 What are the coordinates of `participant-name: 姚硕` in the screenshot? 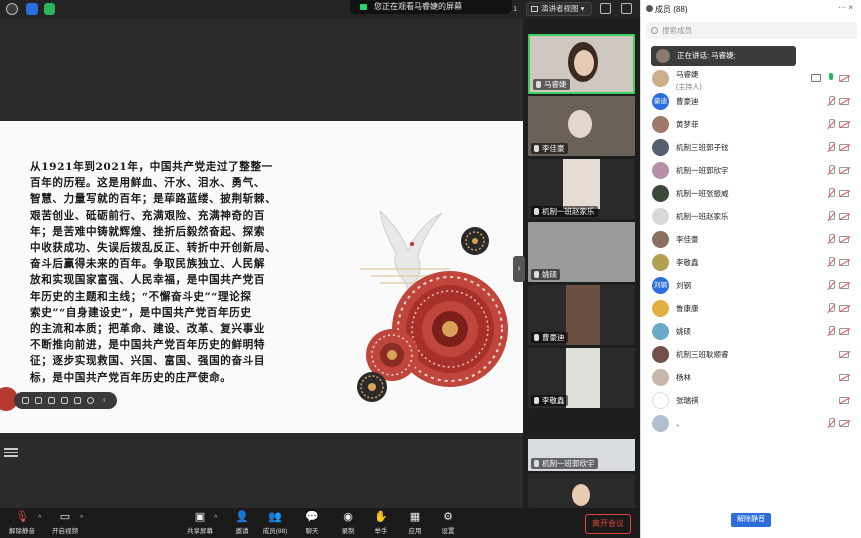 It's located at (683, 331).